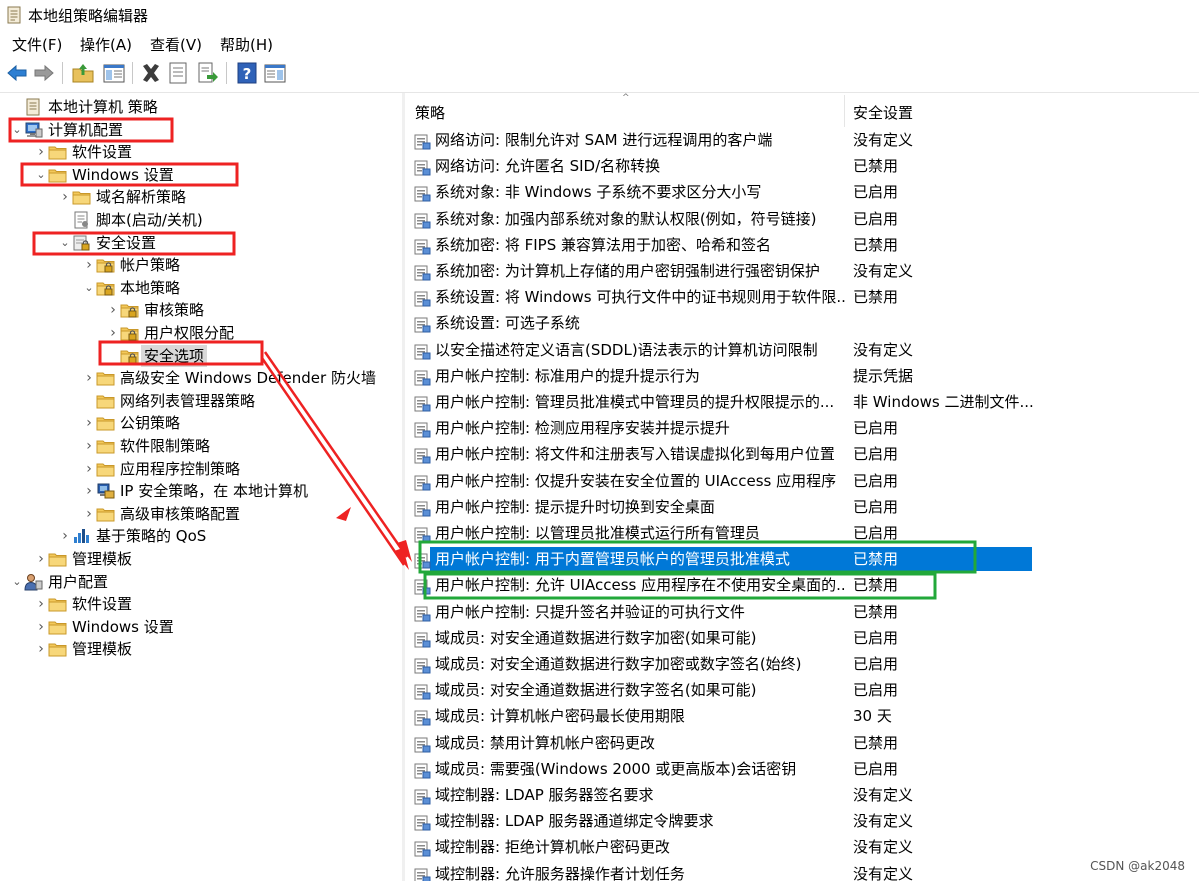 This screenshot has height=881, width=1199. What do you see at coordinates (105, 491) in the screenshot?
I see `ip-security-icon` at bounding box center [105, 491].